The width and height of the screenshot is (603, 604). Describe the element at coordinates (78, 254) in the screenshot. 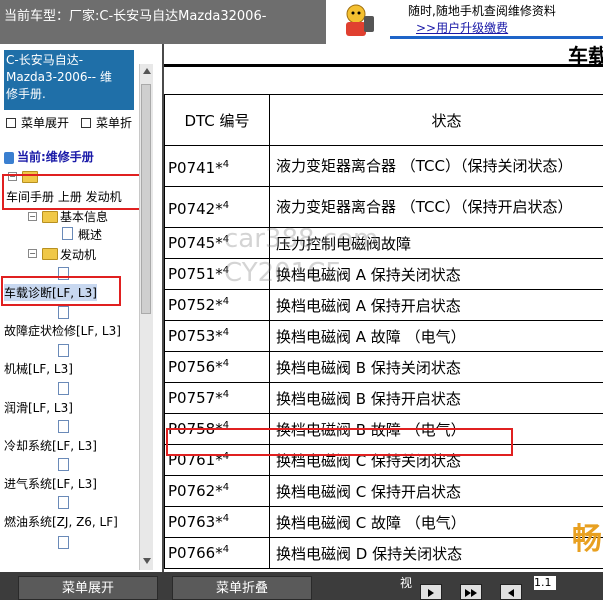

I see `tree-item-engine: 发动机` at that location.